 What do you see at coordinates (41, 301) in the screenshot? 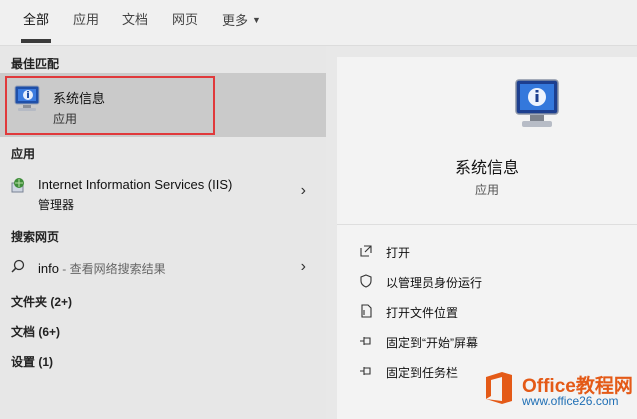
I see `folders-category: 文件夹 (2+)` at bounding box center [41, 301].